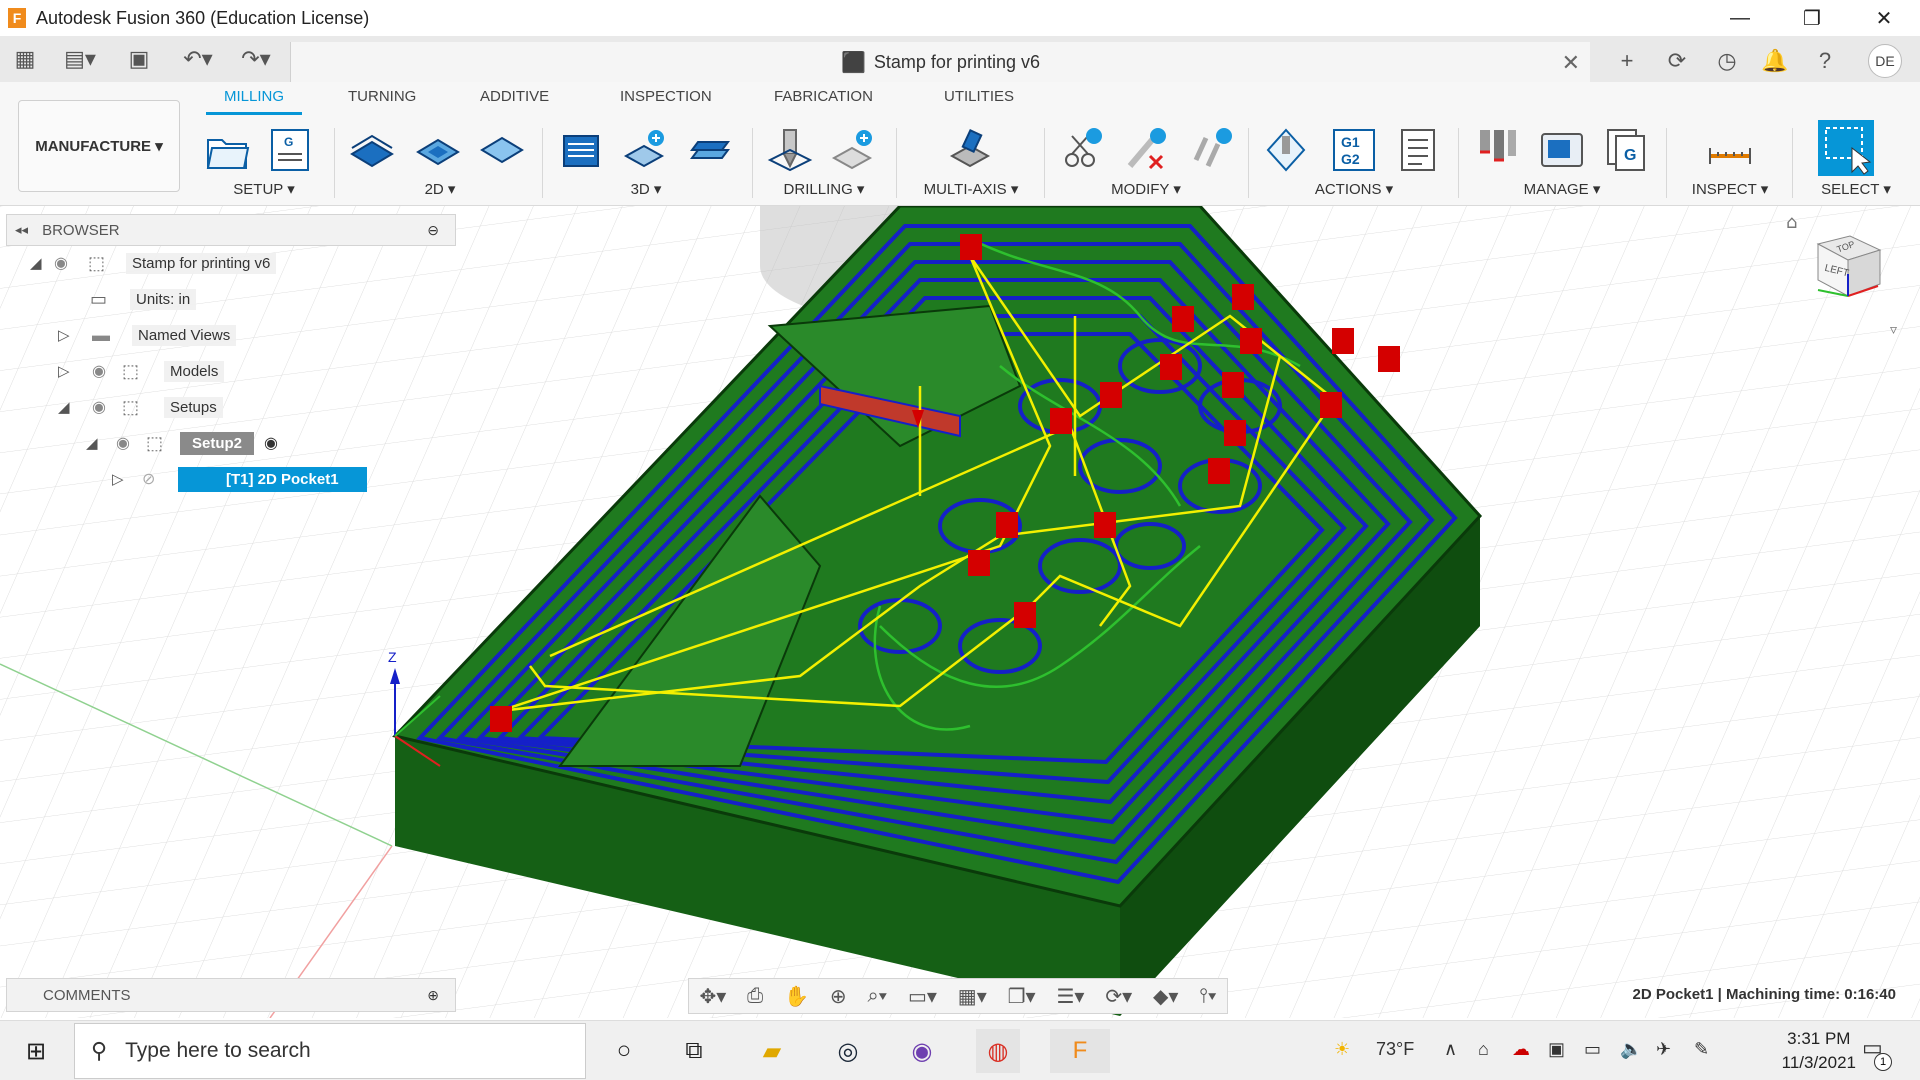 This screenshot has height=1080, width=1920. What do you see at coordinates (796, 996) in the screenshot?
I see `pan-icon: ✋` at bounding box center [796, 996].